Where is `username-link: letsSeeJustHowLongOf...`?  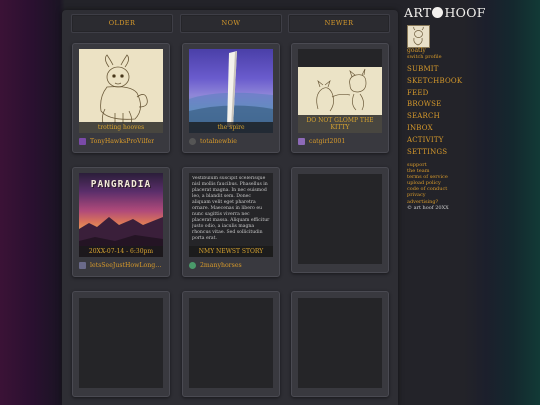
username-link: letsSeeJustHowLongOf... is located at coordinates (127, 265).